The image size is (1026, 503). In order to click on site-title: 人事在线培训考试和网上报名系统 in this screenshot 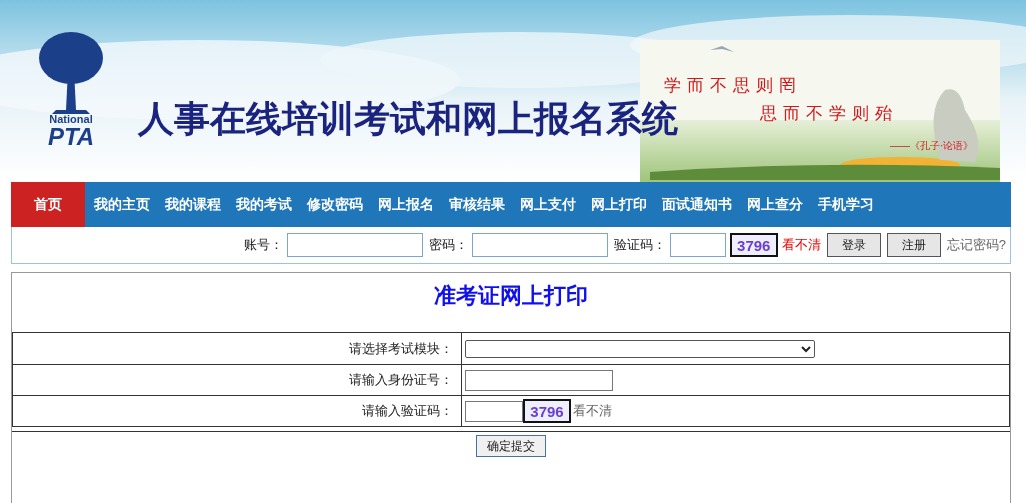, I will do `click(408, 118)`.